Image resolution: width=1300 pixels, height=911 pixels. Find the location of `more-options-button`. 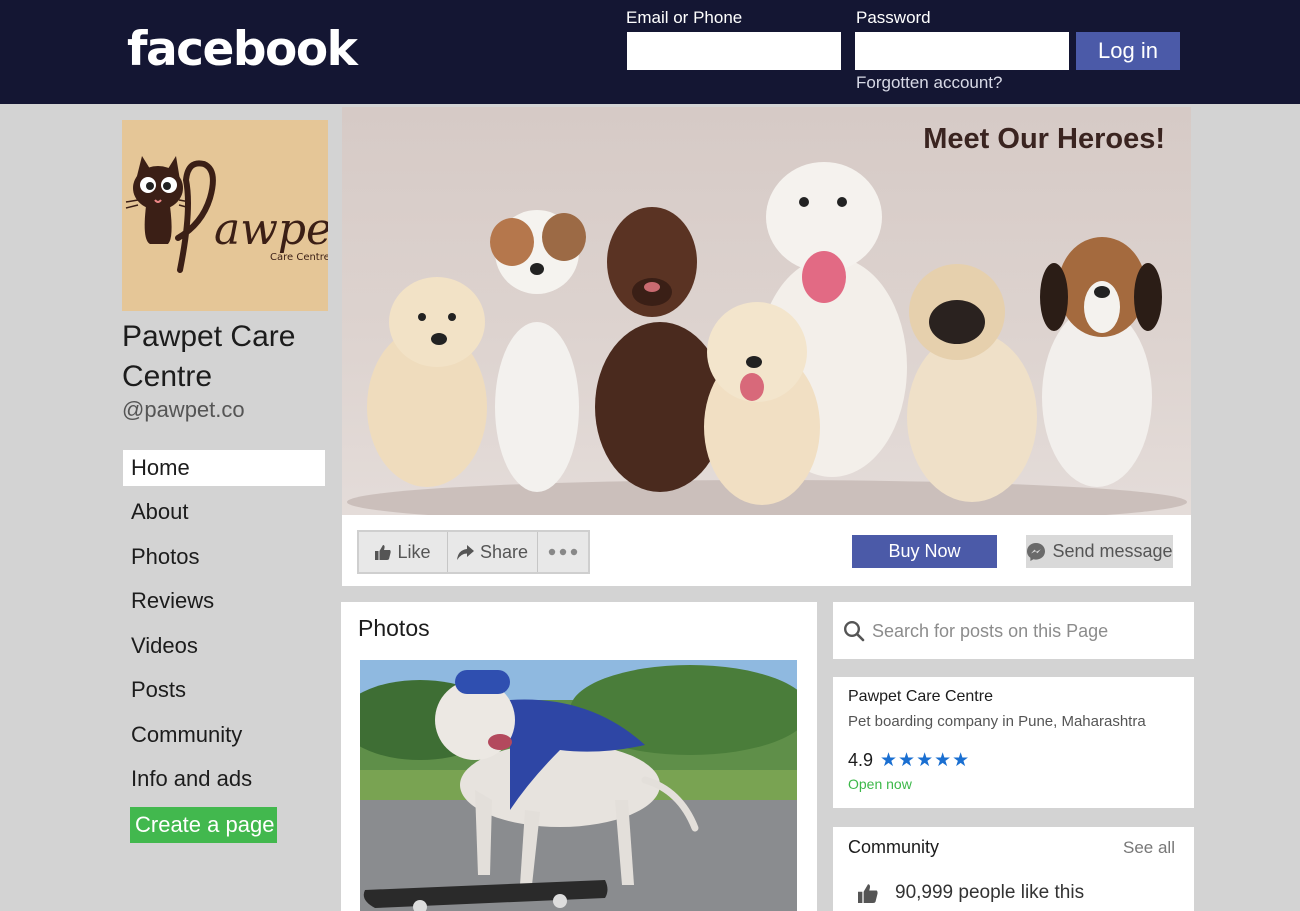

more-options-button is located at coordinates (563, 552).